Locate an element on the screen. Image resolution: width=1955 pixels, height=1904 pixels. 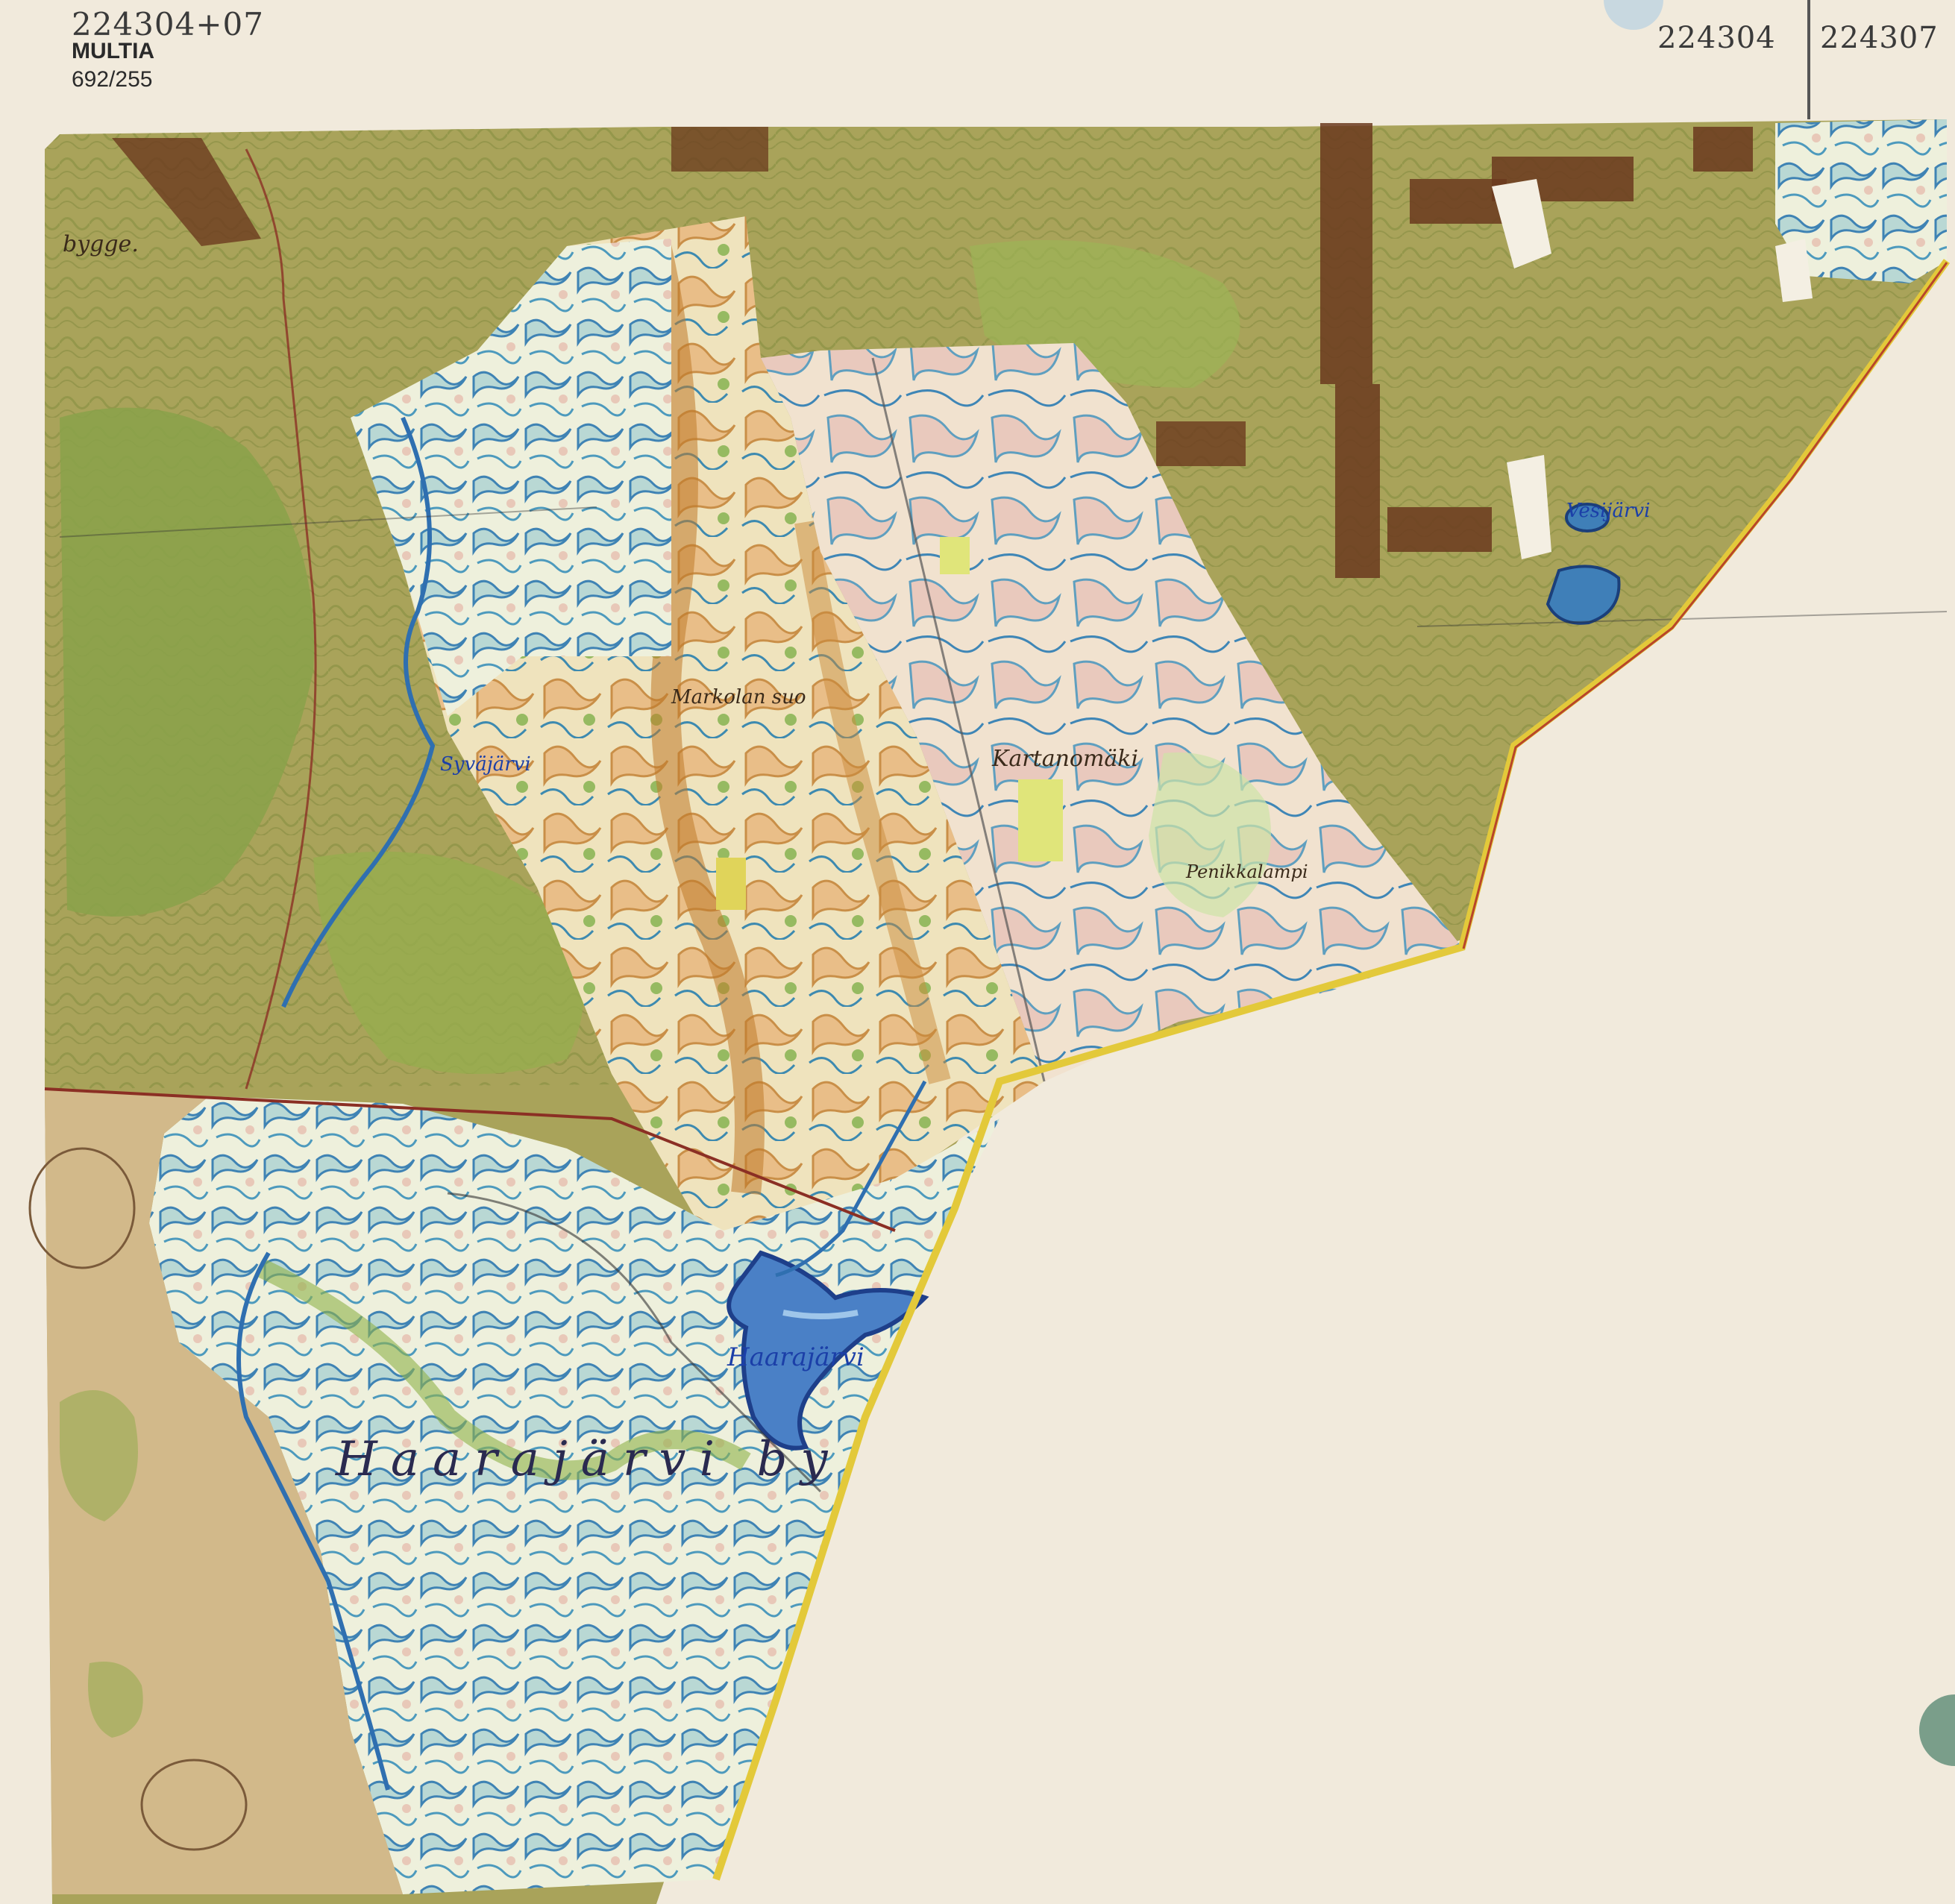
parish-name: MULTIA is located at coordinates (113, 51).